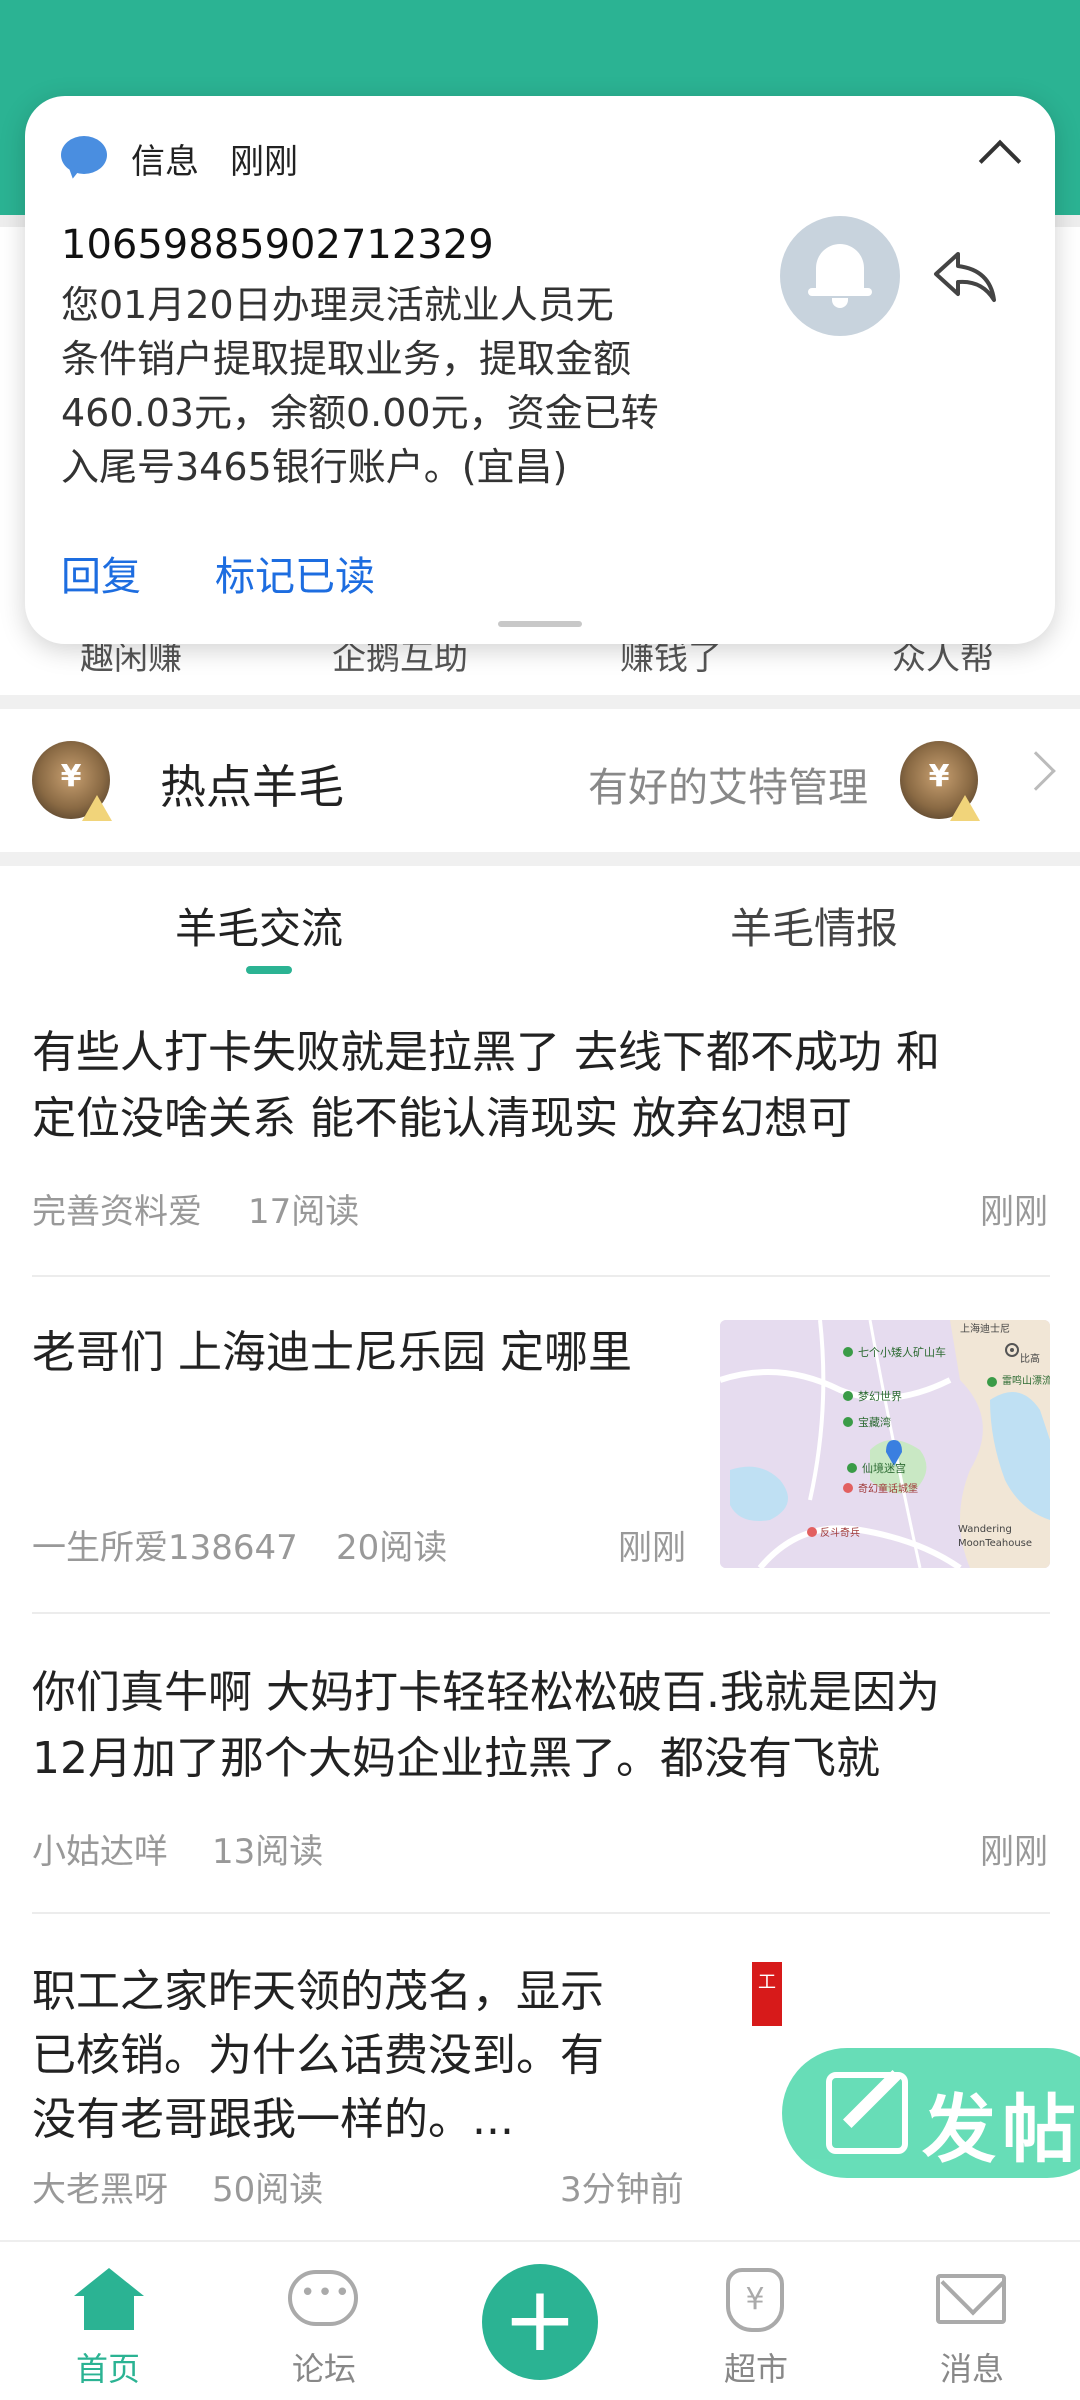 The image size is (1080, 2400). What do you see at coordinates (995, 1543) in the screenshot?
I see `map-label: MoonTeahouse` at bounding box center [995, 1543].